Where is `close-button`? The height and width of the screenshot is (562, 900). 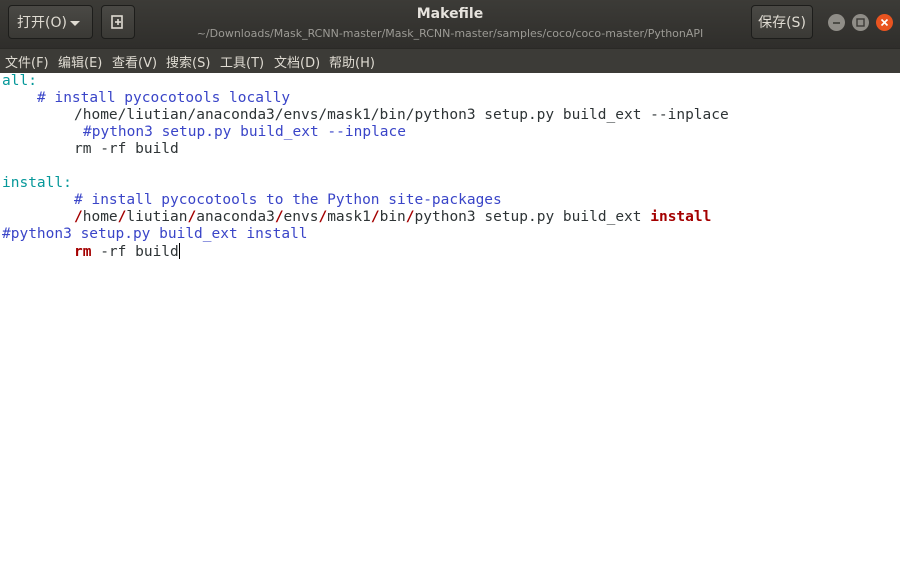
close-button is located at coordinates (884, 22).